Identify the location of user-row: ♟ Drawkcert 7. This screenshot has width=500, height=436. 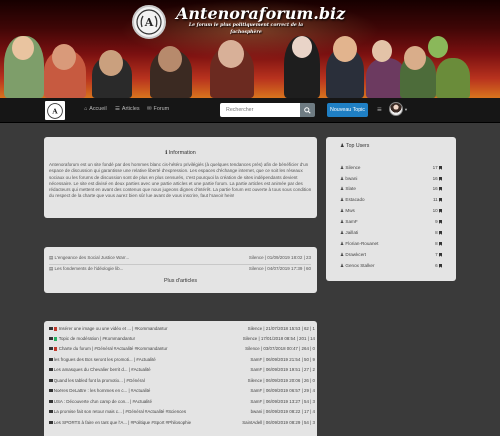
(391, 256).